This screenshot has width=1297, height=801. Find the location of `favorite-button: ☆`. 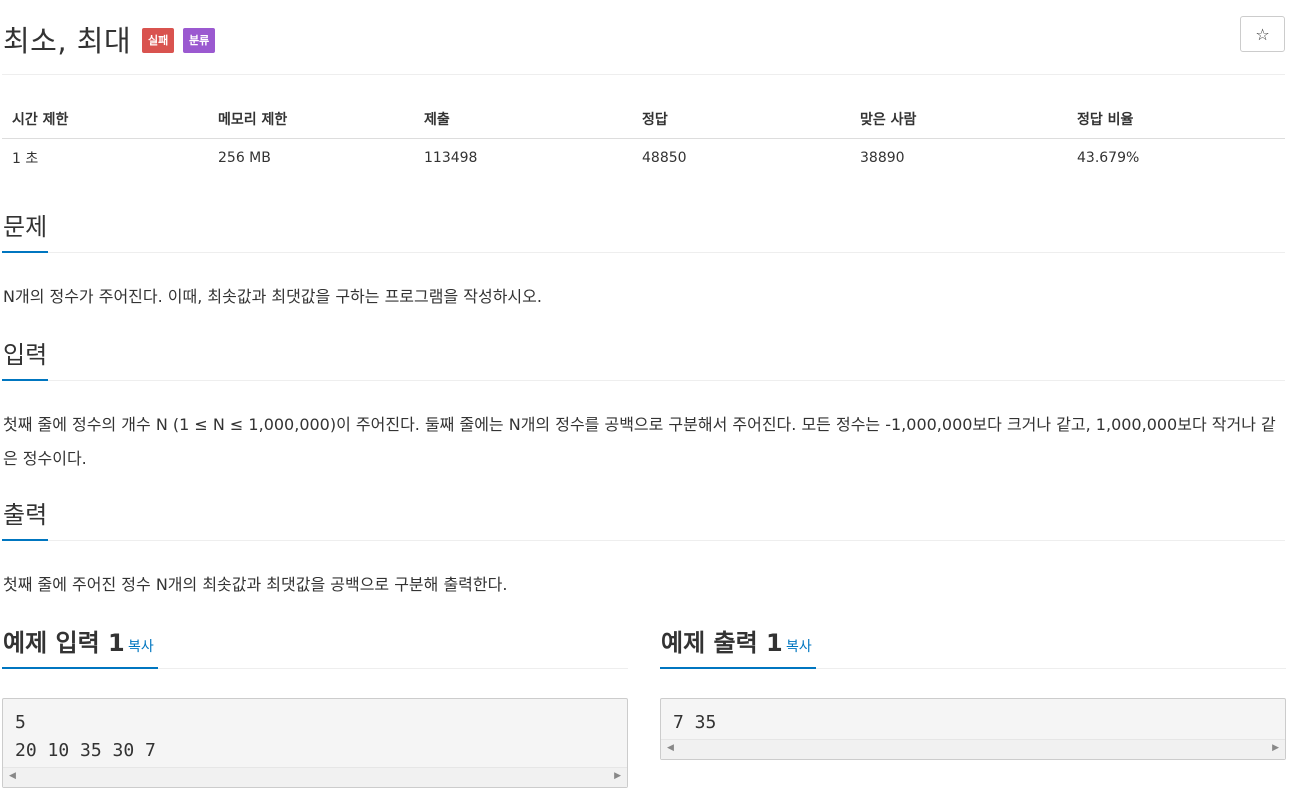

favorite-button: ☆ is located at coordinates (1262, 34).